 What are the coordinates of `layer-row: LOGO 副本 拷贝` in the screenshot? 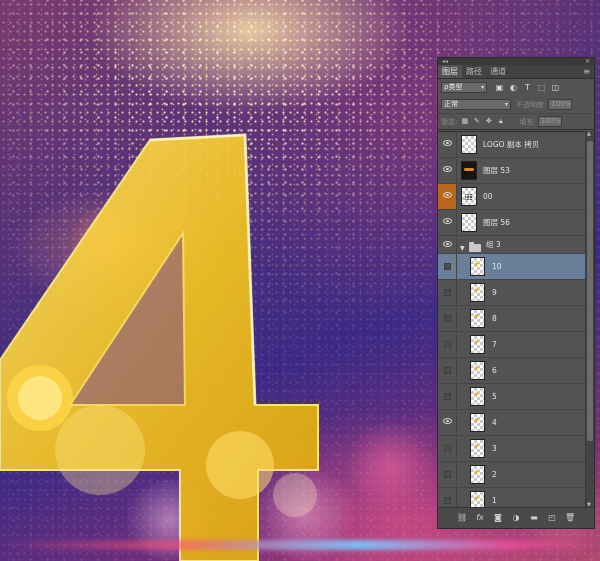 It's located at (511, 145).